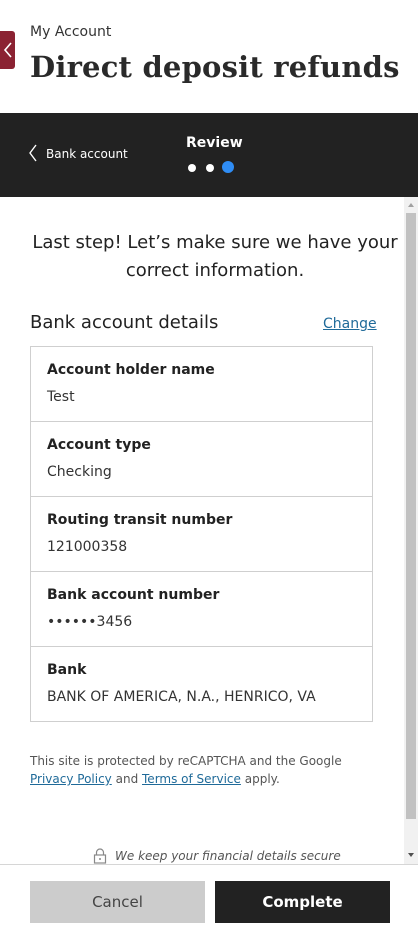 The image size is (418, 938). I want to click on secure-note-text: We keep your financial details secure, so click(228, 856).